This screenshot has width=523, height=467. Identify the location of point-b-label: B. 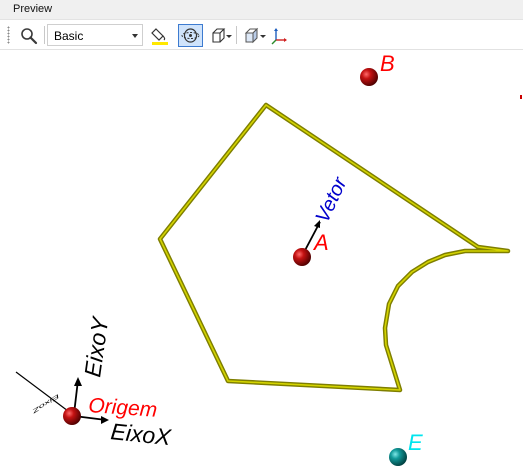
(387, 63).